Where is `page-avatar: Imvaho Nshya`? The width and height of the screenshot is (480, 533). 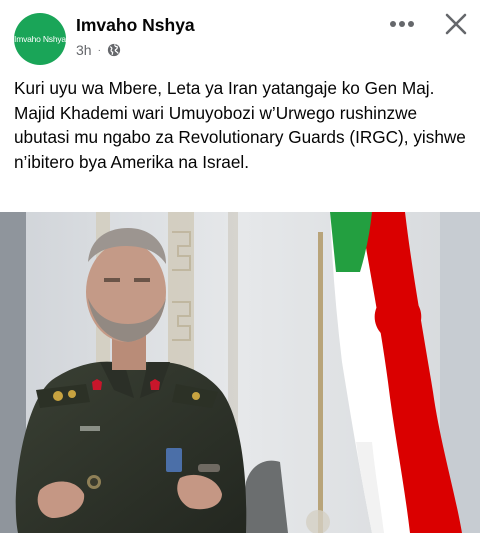 page-avatar: Imvaho Nshya is located at coordinates (40, 39).